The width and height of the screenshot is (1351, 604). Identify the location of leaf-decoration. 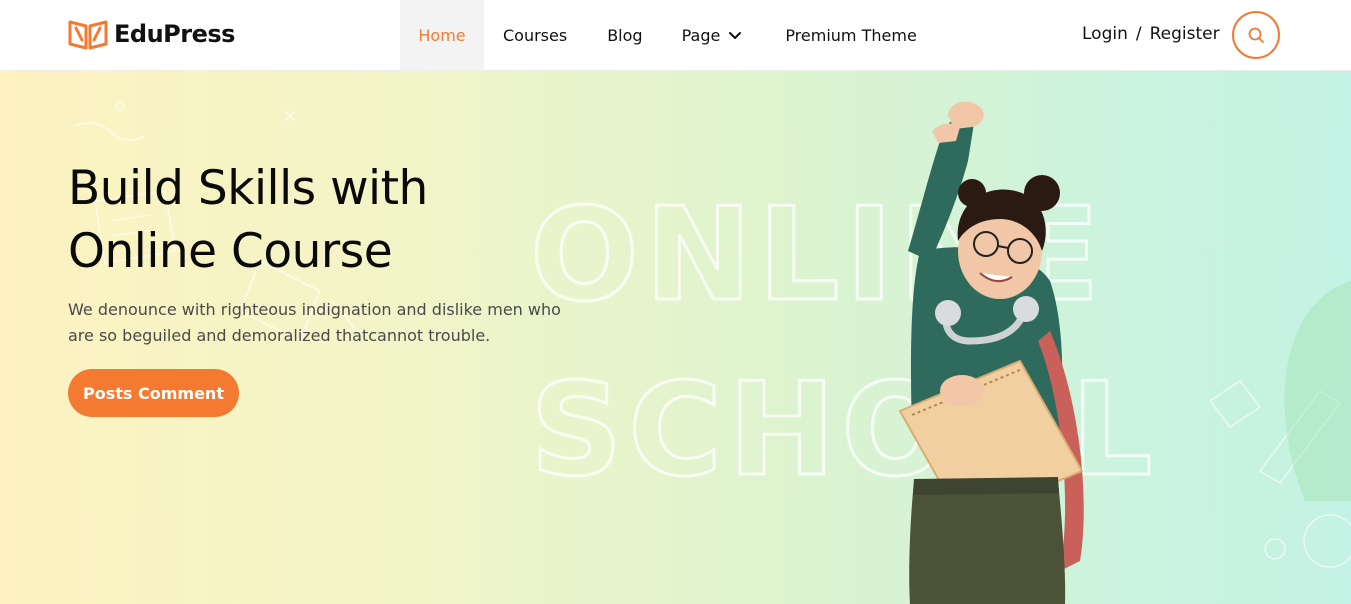
(1317, 391).